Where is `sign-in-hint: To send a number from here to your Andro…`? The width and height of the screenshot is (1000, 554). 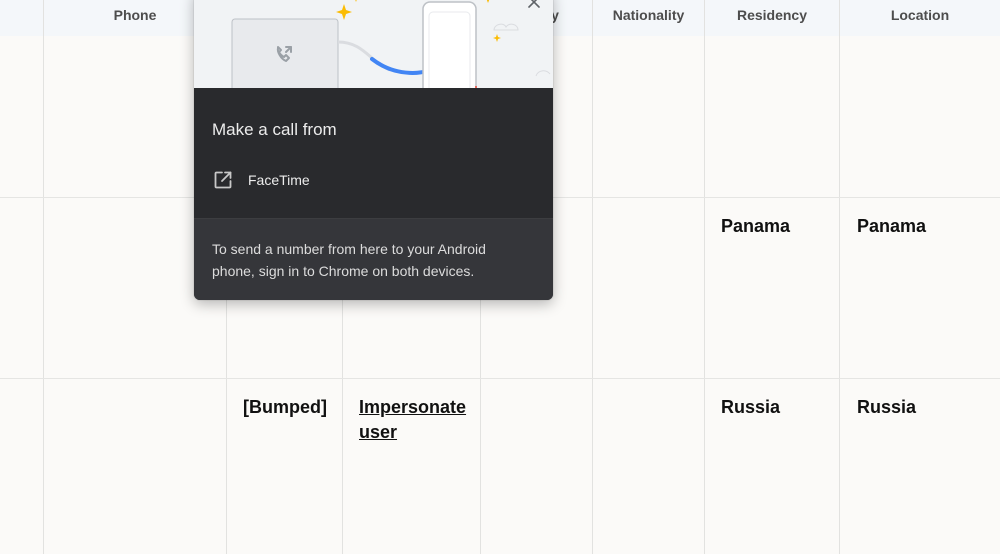 sign-in-hint: To send a number from here to your Andro… is located at coordinates (349, 260).